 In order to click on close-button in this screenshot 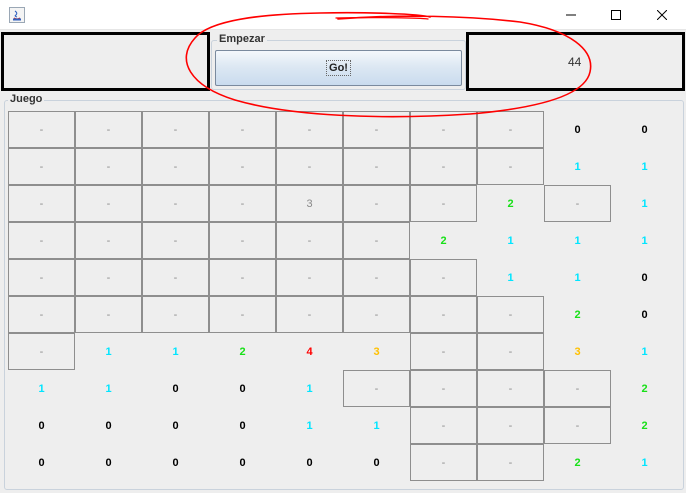, I will do `click(662, 15)`.